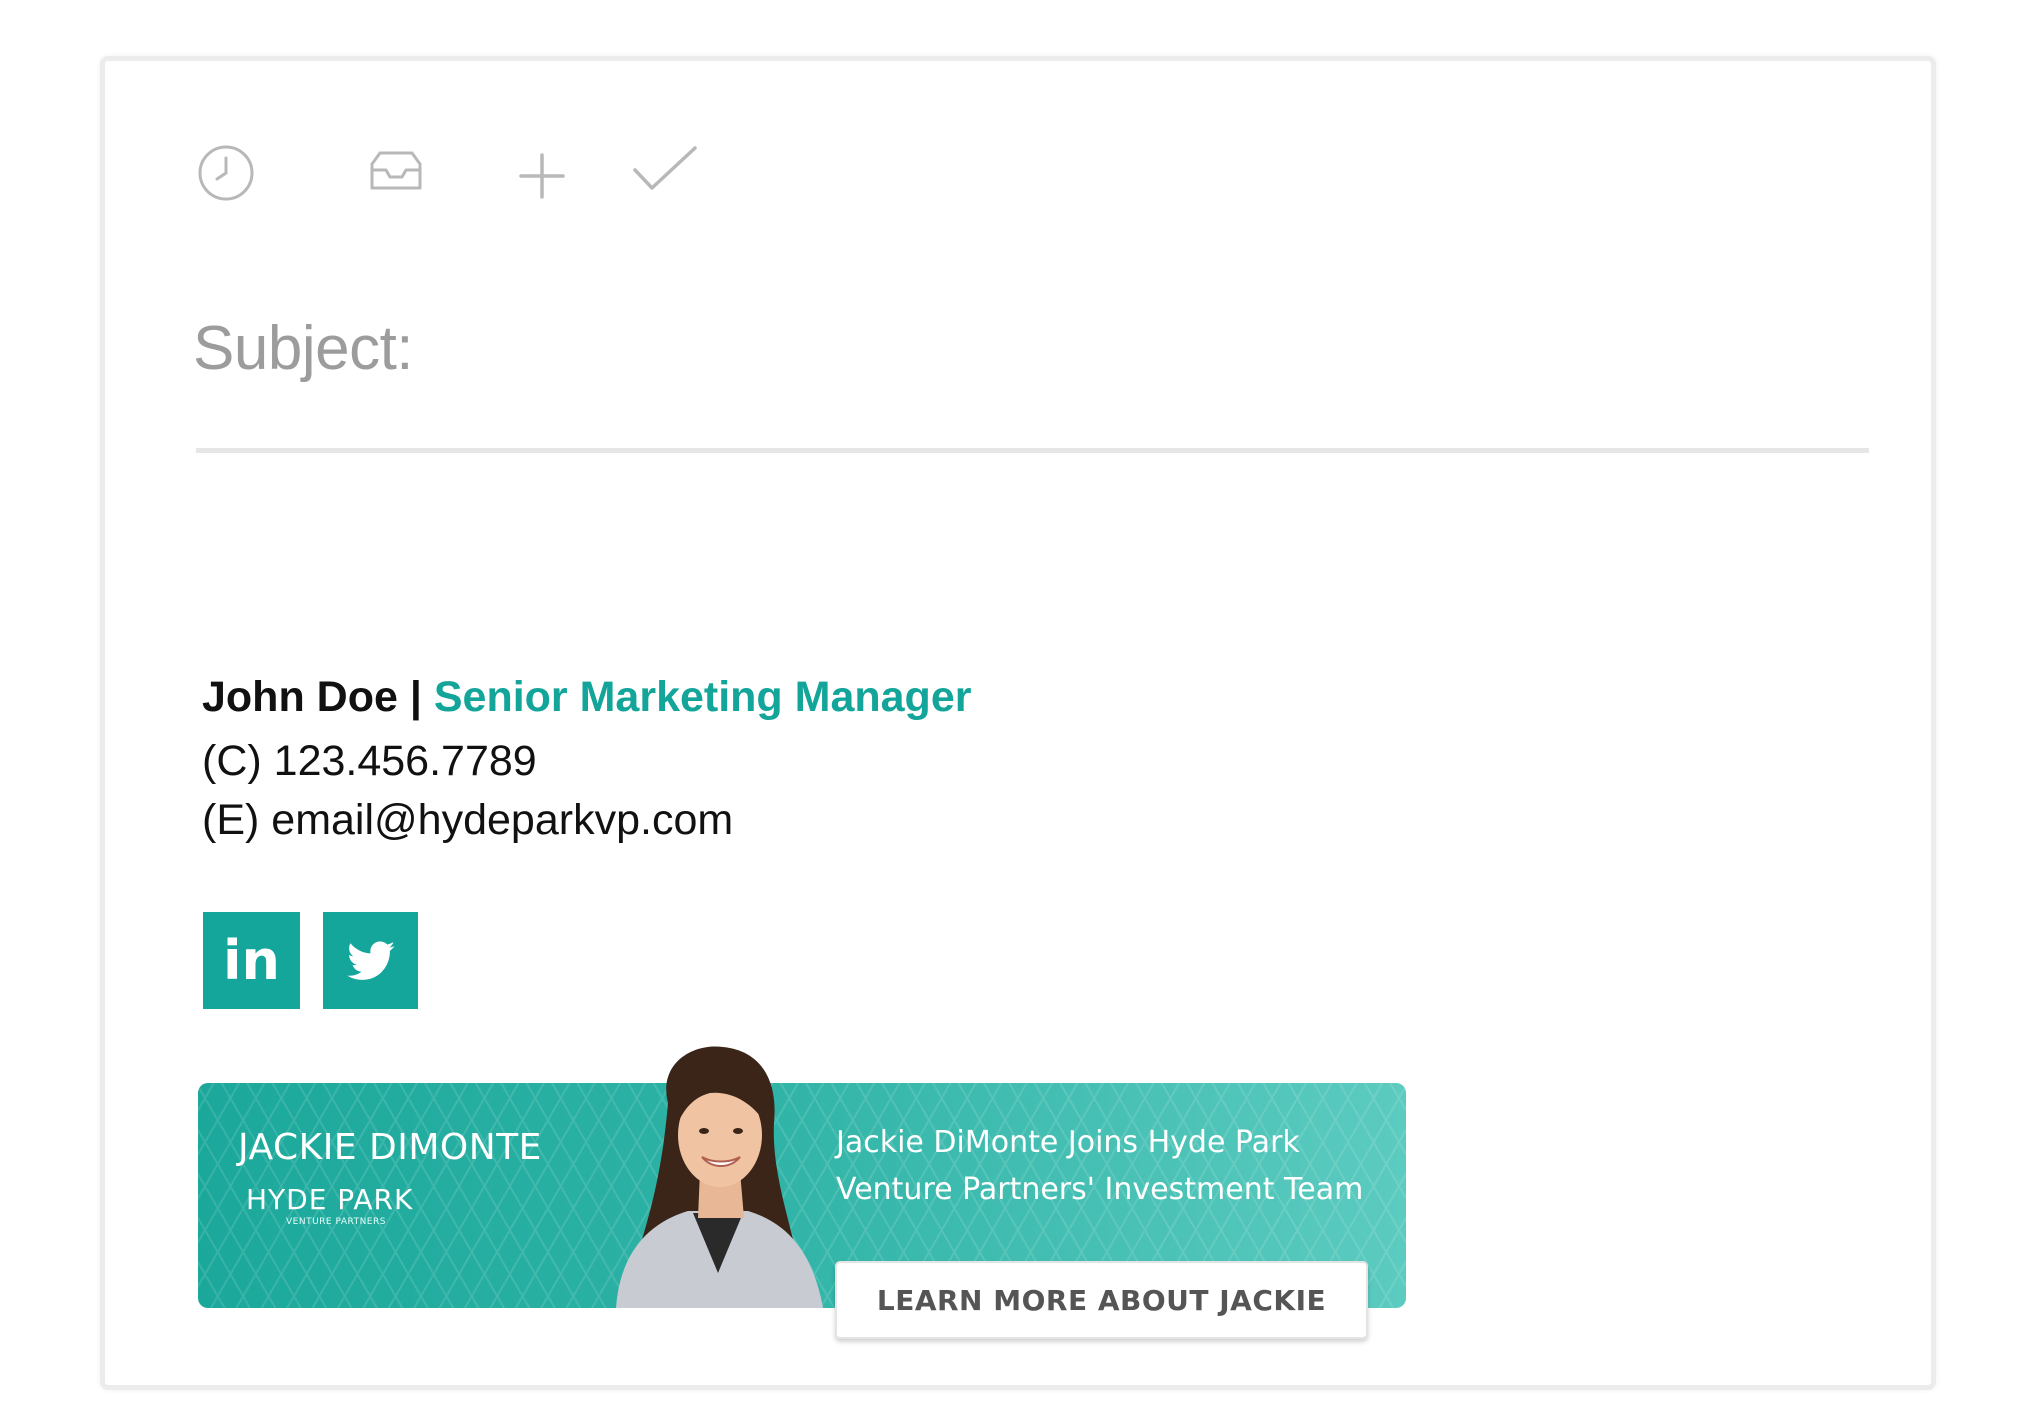 This screenshot has height=1425, width=2025. I want to click on signature-title: Senior Marketing Manager, so click(702, 697).